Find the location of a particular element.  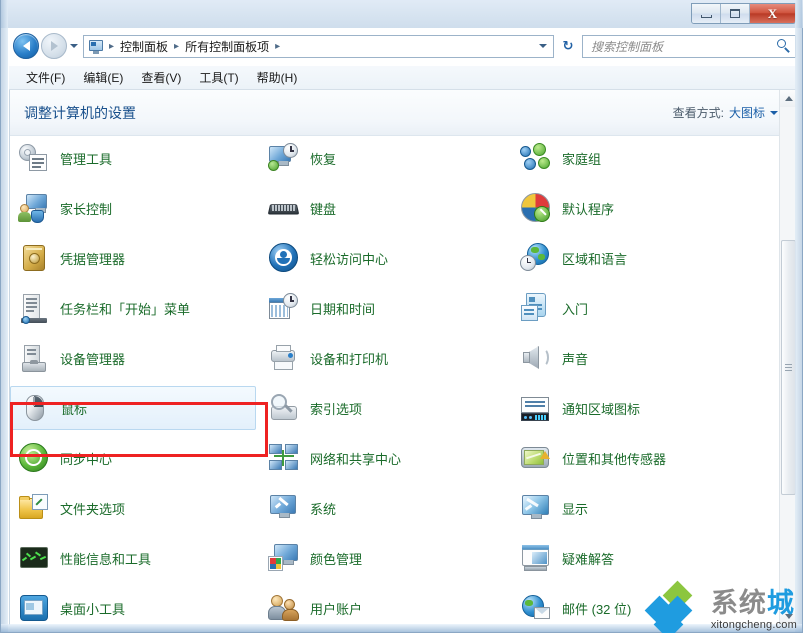

maximize-icon is located at coordinates (735, 13).